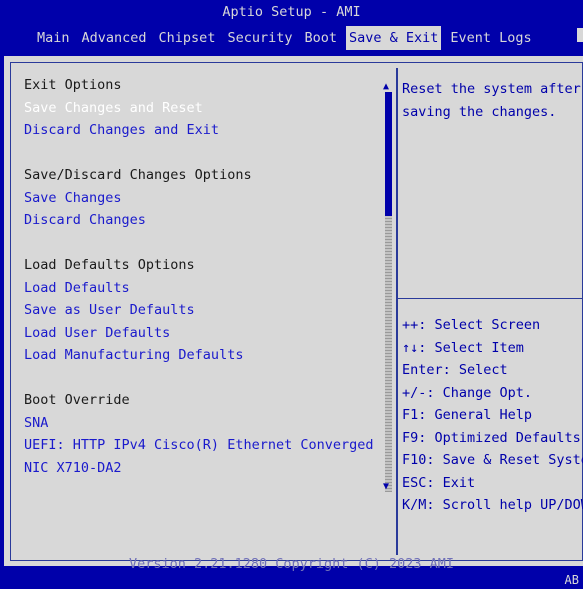 This screenshot has width=583, height=589. I want to click on save-user-defaults-item: Save as User Defaults, so click(204, 310).